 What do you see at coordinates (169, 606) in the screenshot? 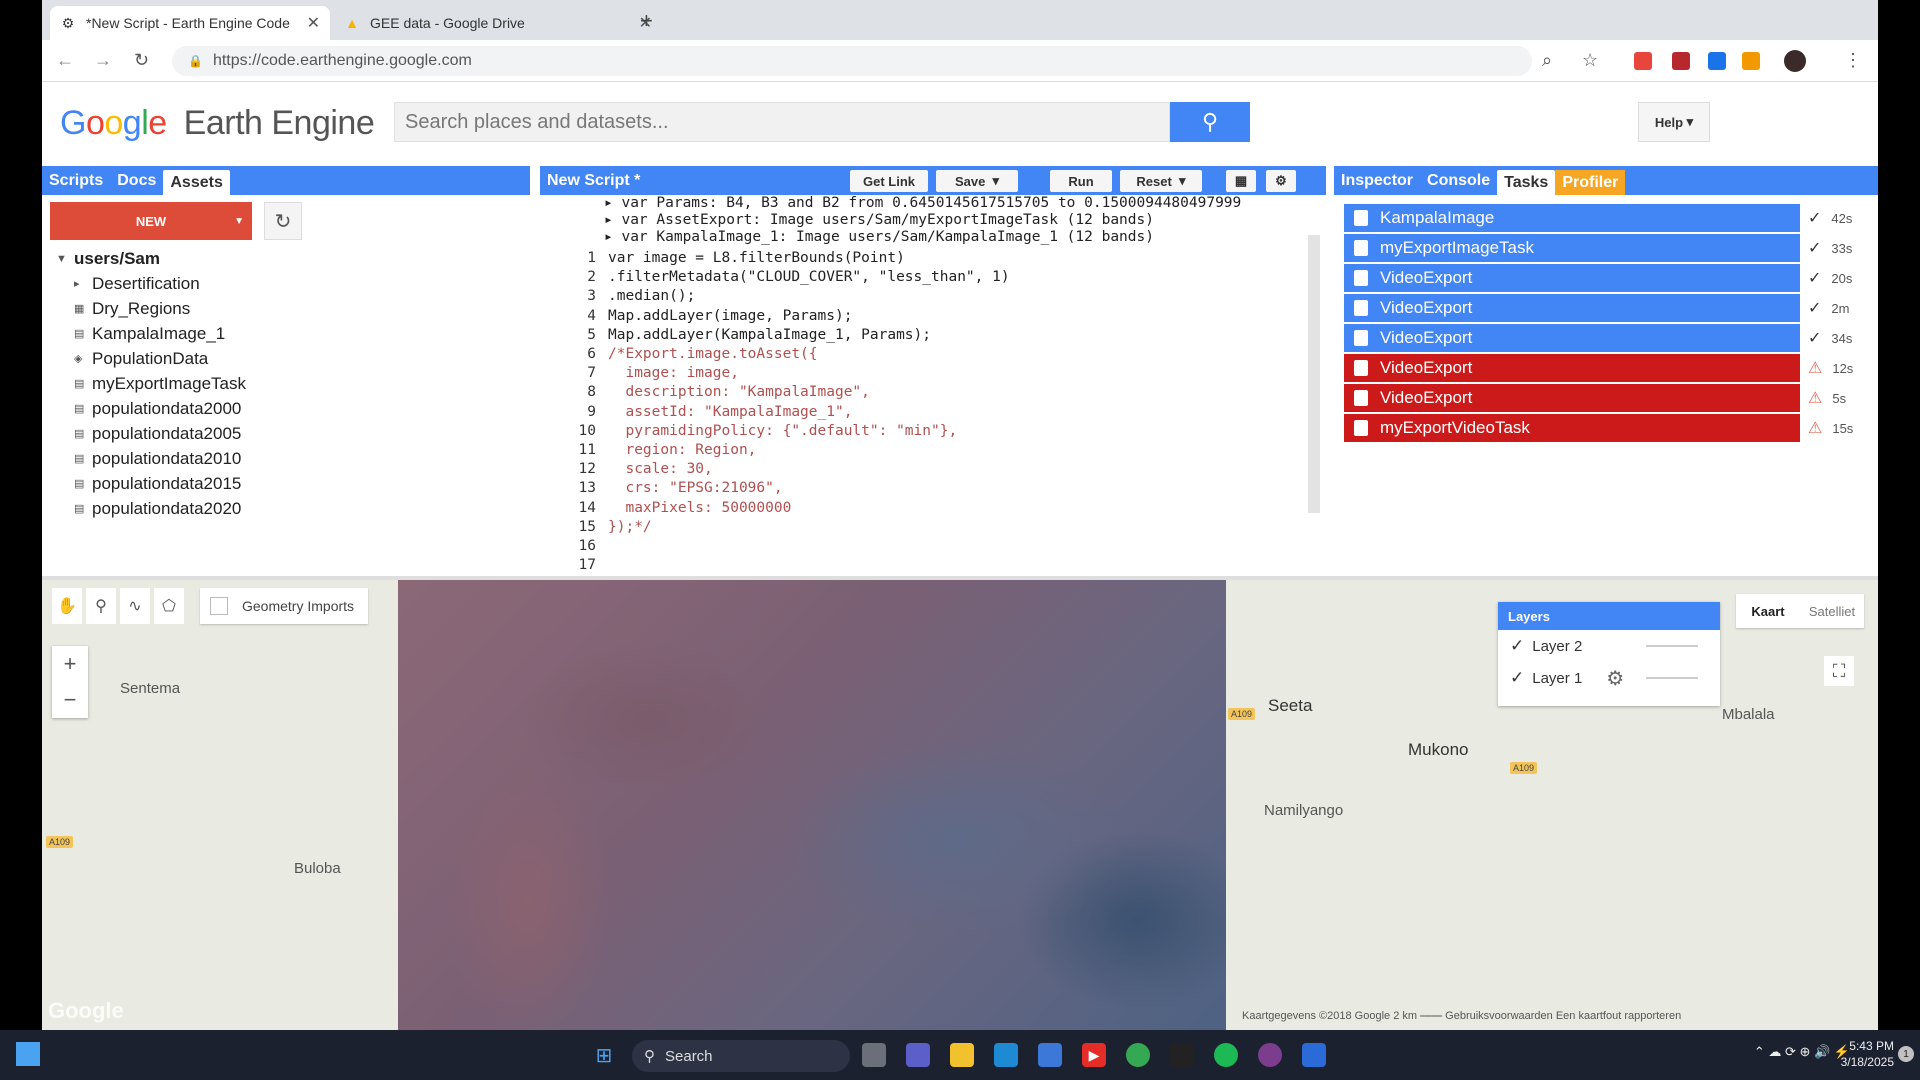
I see `polygon-icon: ⬠` at bounding box center [169, 606].